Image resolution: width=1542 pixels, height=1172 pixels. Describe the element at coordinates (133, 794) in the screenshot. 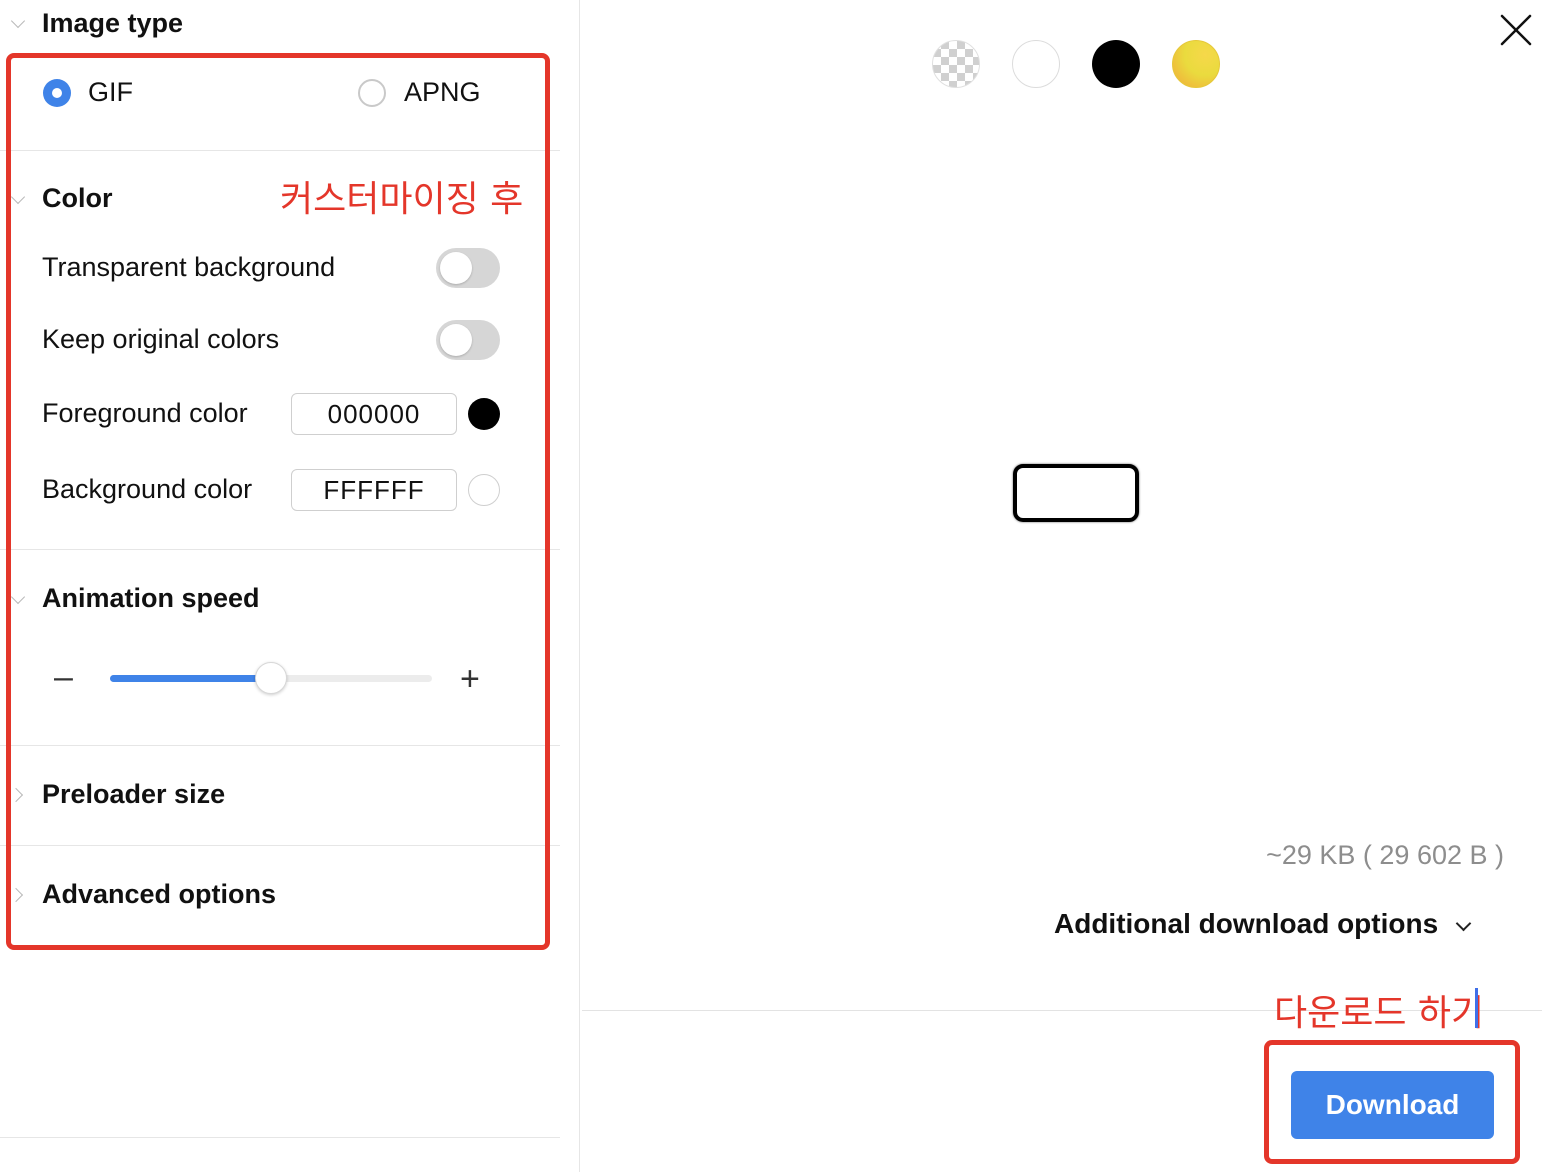

I see `section-title-preloader-size: Preloader size` at that location.